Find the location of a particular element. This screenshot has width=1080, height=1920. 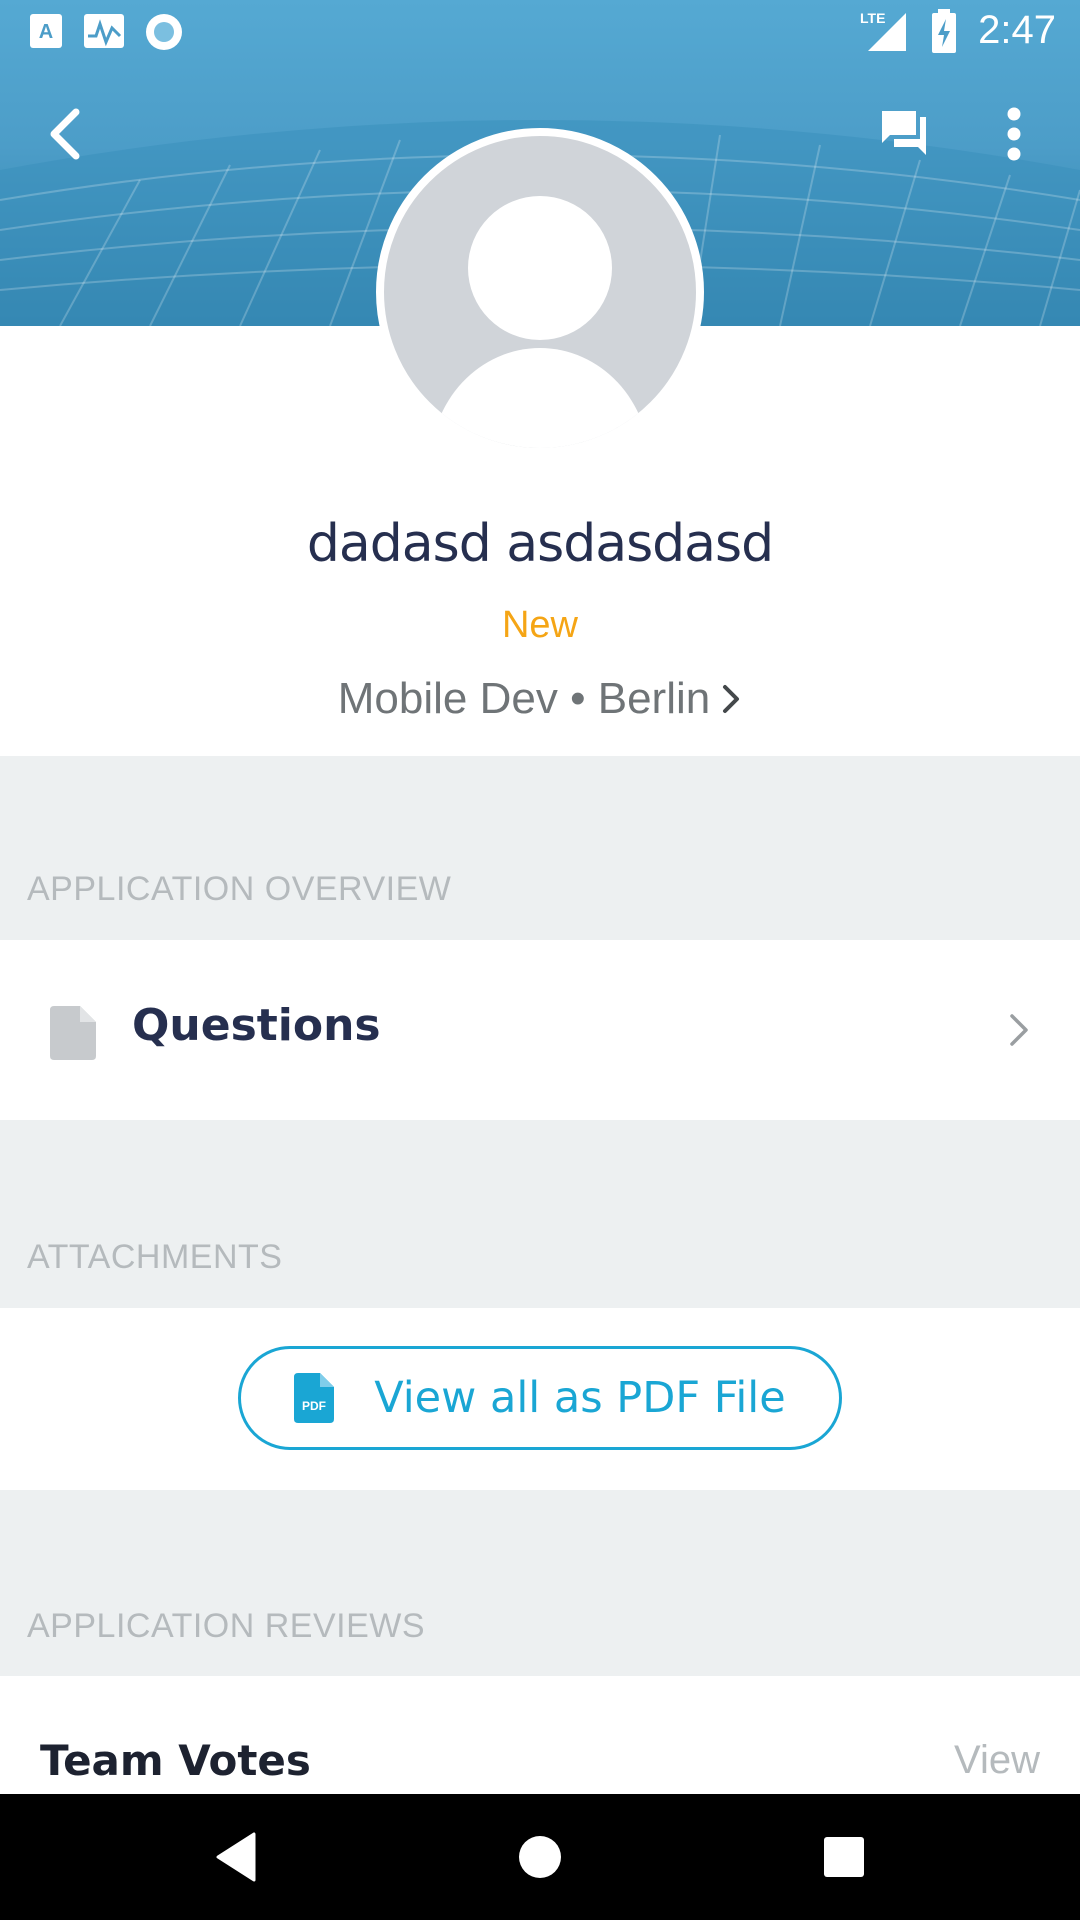

nav-recents-button is located at coordinates (844, 1857).